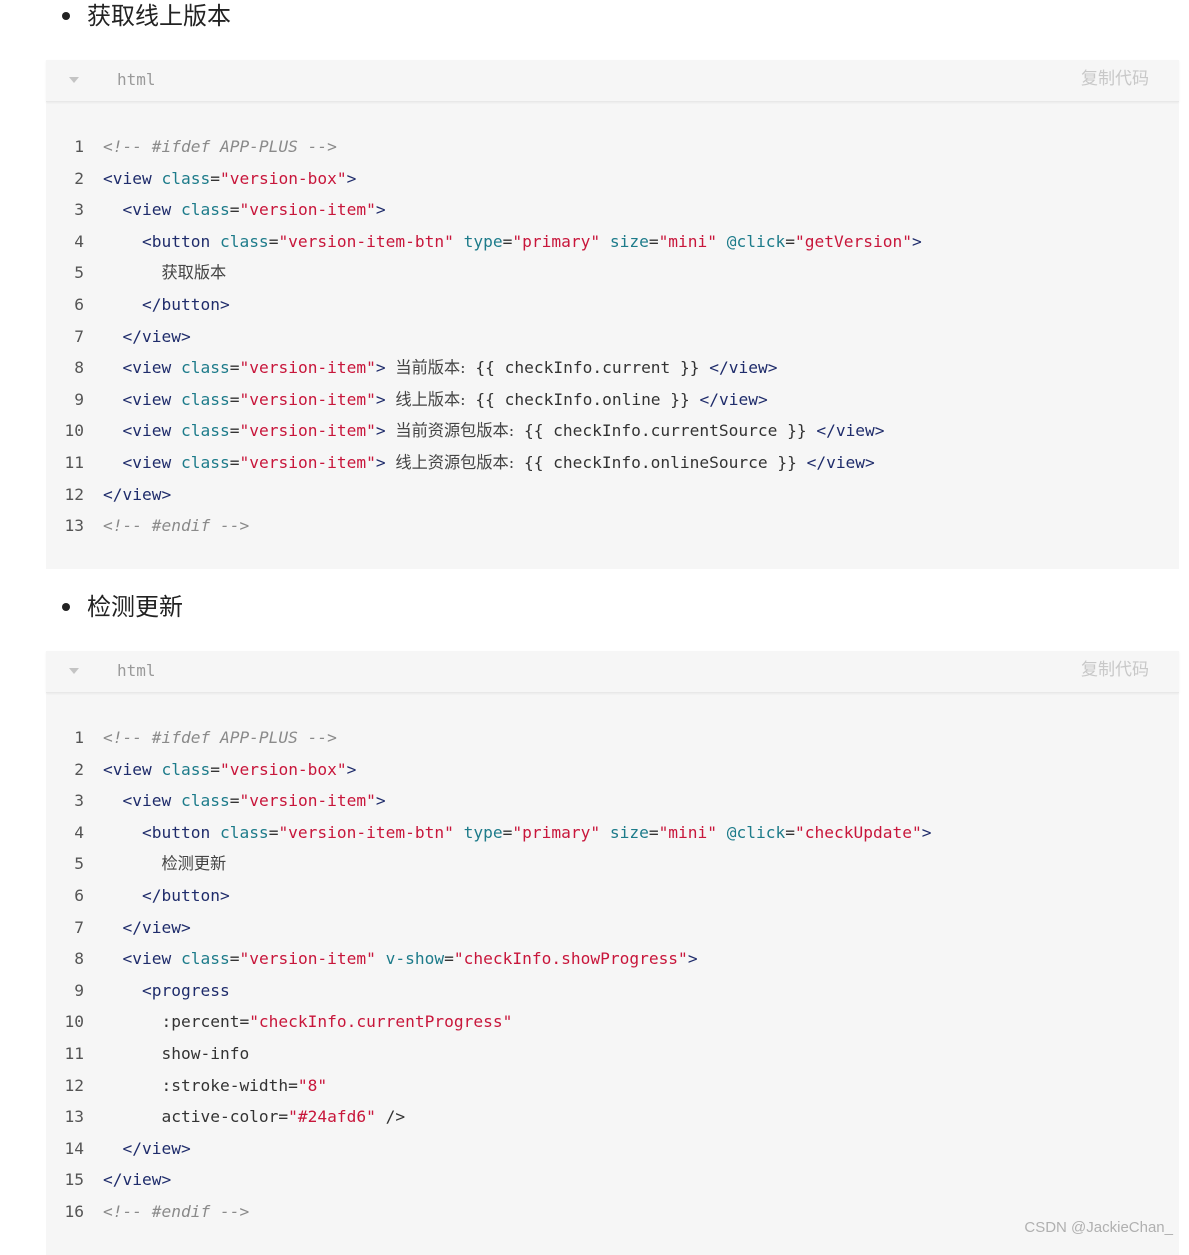 The width and height of the screenshot is (1189, 1255). What do you see at coordinates (194, 864) in the screenshot?
I see `code-token: 检测更新` at bounding box center [194, 864].